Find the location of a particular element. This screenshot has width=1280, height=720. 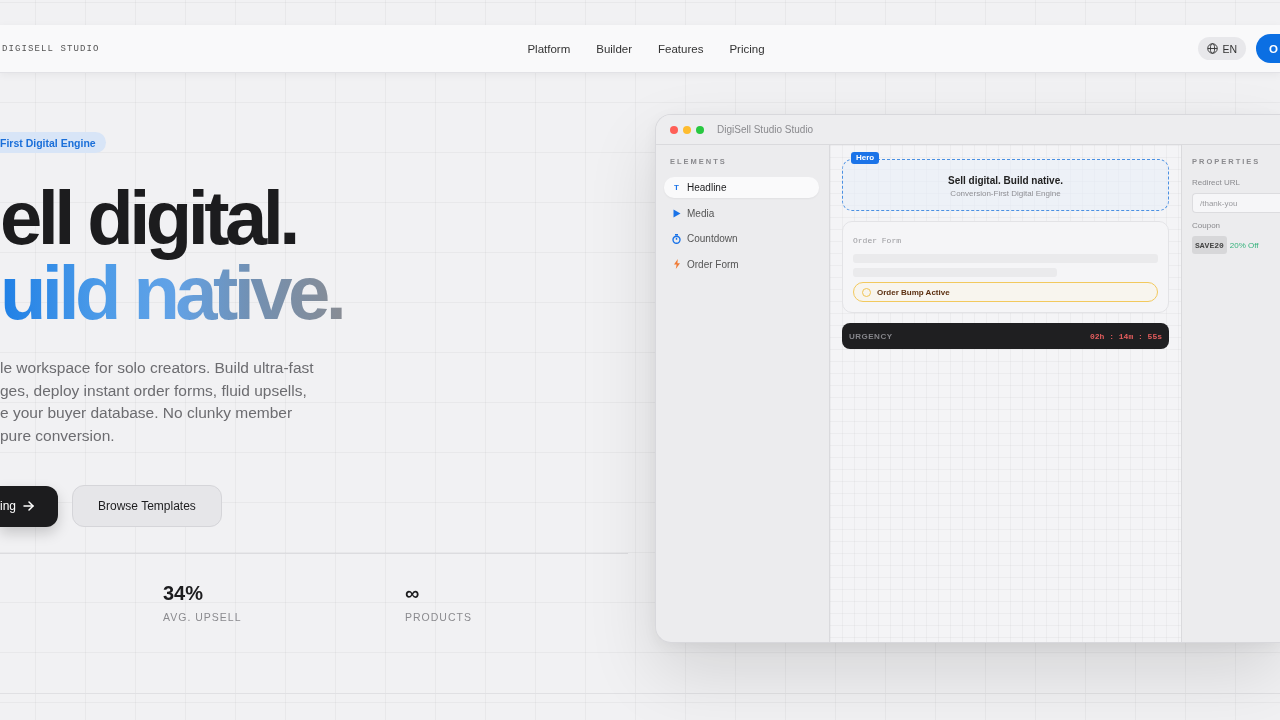

lightning-icon is located at coordinates (676, 264).